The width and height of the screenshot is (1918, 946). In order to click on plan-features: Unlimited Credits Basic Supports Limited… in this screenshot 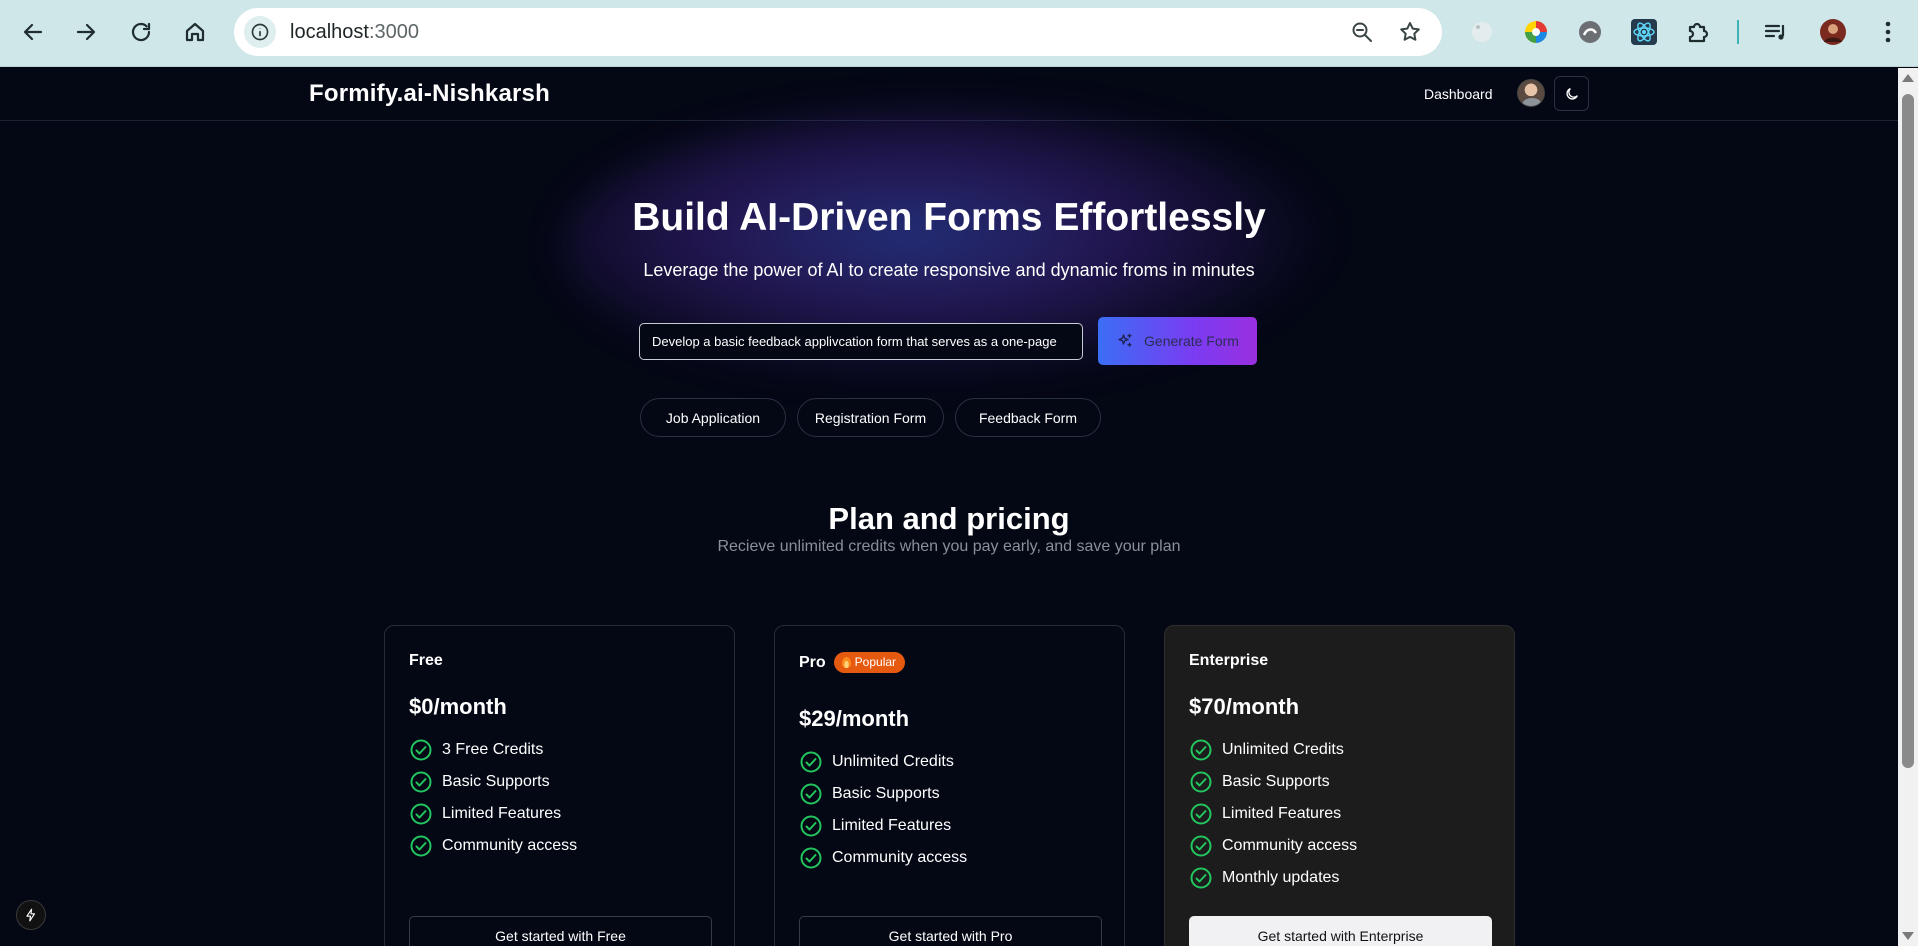, I will do `click(883, 810)`.